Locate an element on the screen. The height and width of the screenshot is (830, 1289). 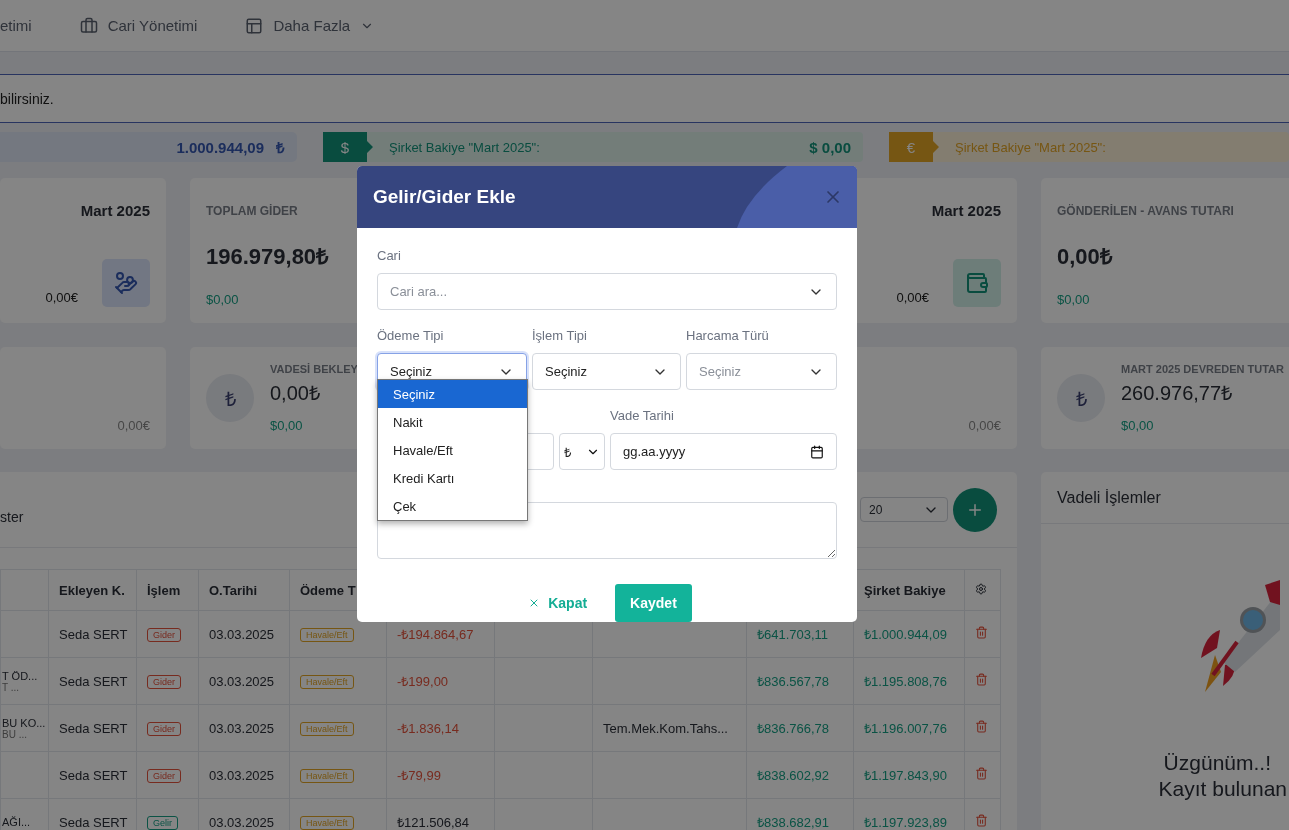
dropdown-option: Nakit is located at coordinates (452, 422).